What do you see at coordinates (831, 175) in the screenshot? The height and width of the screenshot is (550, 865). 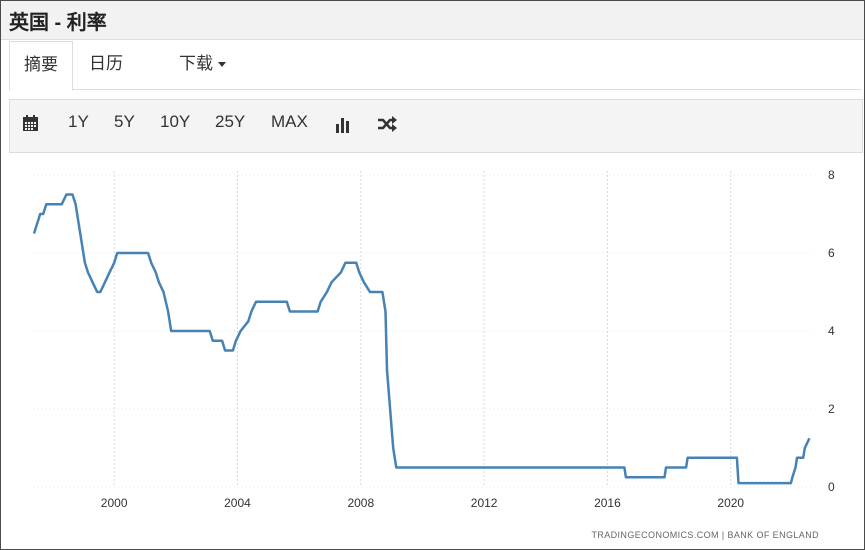 I see `y-tick-label: 8` at bounding box center [831, 175].